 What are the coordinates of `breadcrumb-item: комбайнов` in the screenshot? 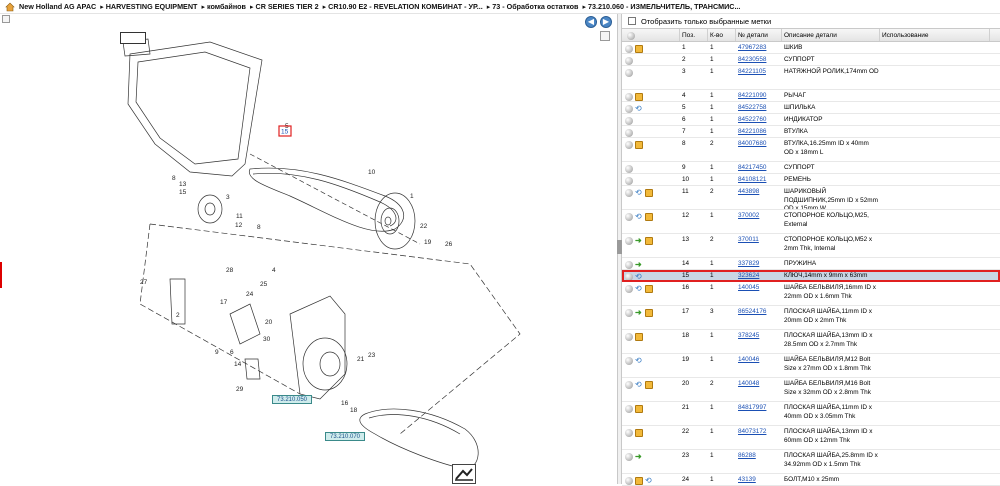 It's located at (223, 6).